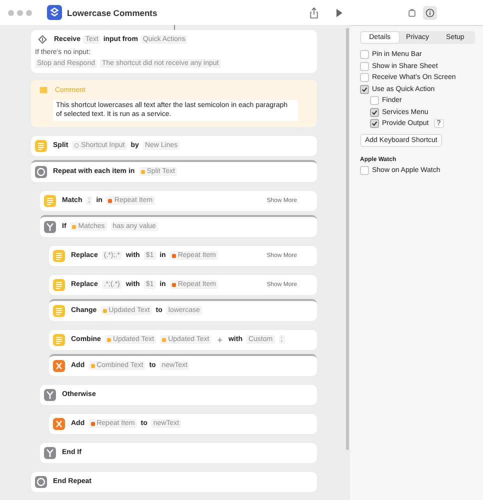  Describe the element at coordinates (43, 90) in the screenshot. I see `note-icon` at that location.